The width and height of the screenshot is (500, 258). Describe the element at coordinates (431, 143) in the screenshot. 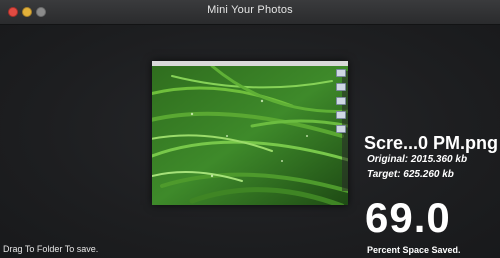

I see `file-name: Scre...0 PM.png` at that location.